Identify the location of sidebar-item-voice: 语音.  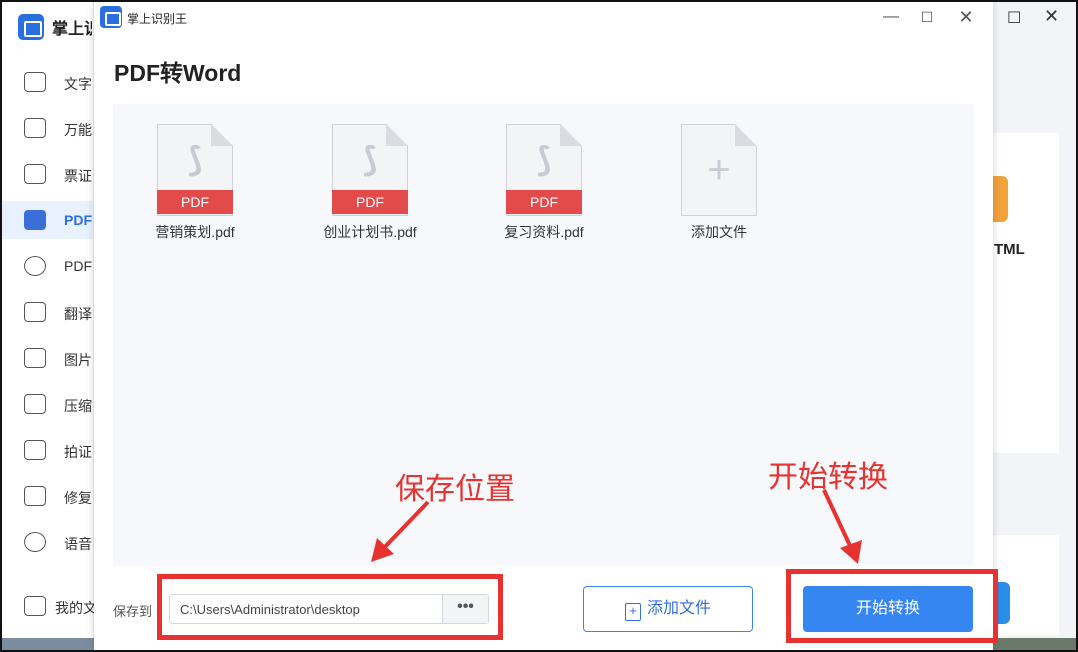
(48, 542).